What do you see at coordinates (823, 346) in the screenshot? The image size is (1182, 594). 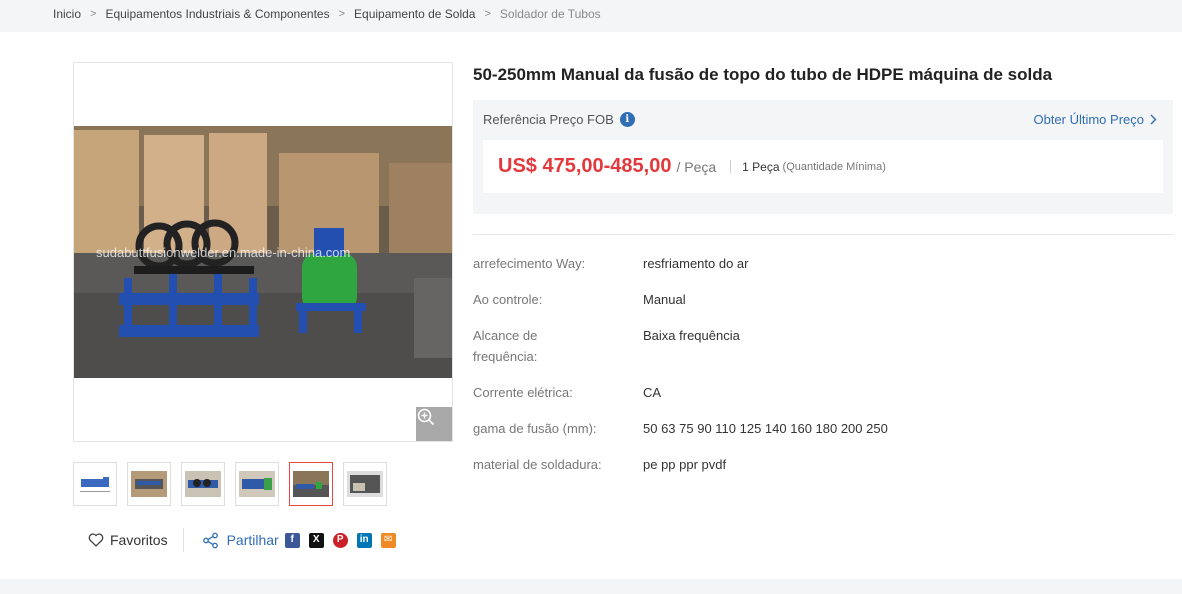 I see `attribute-row: Alcance de frequência: Baixa frequência` at bounding box center [823, 346].